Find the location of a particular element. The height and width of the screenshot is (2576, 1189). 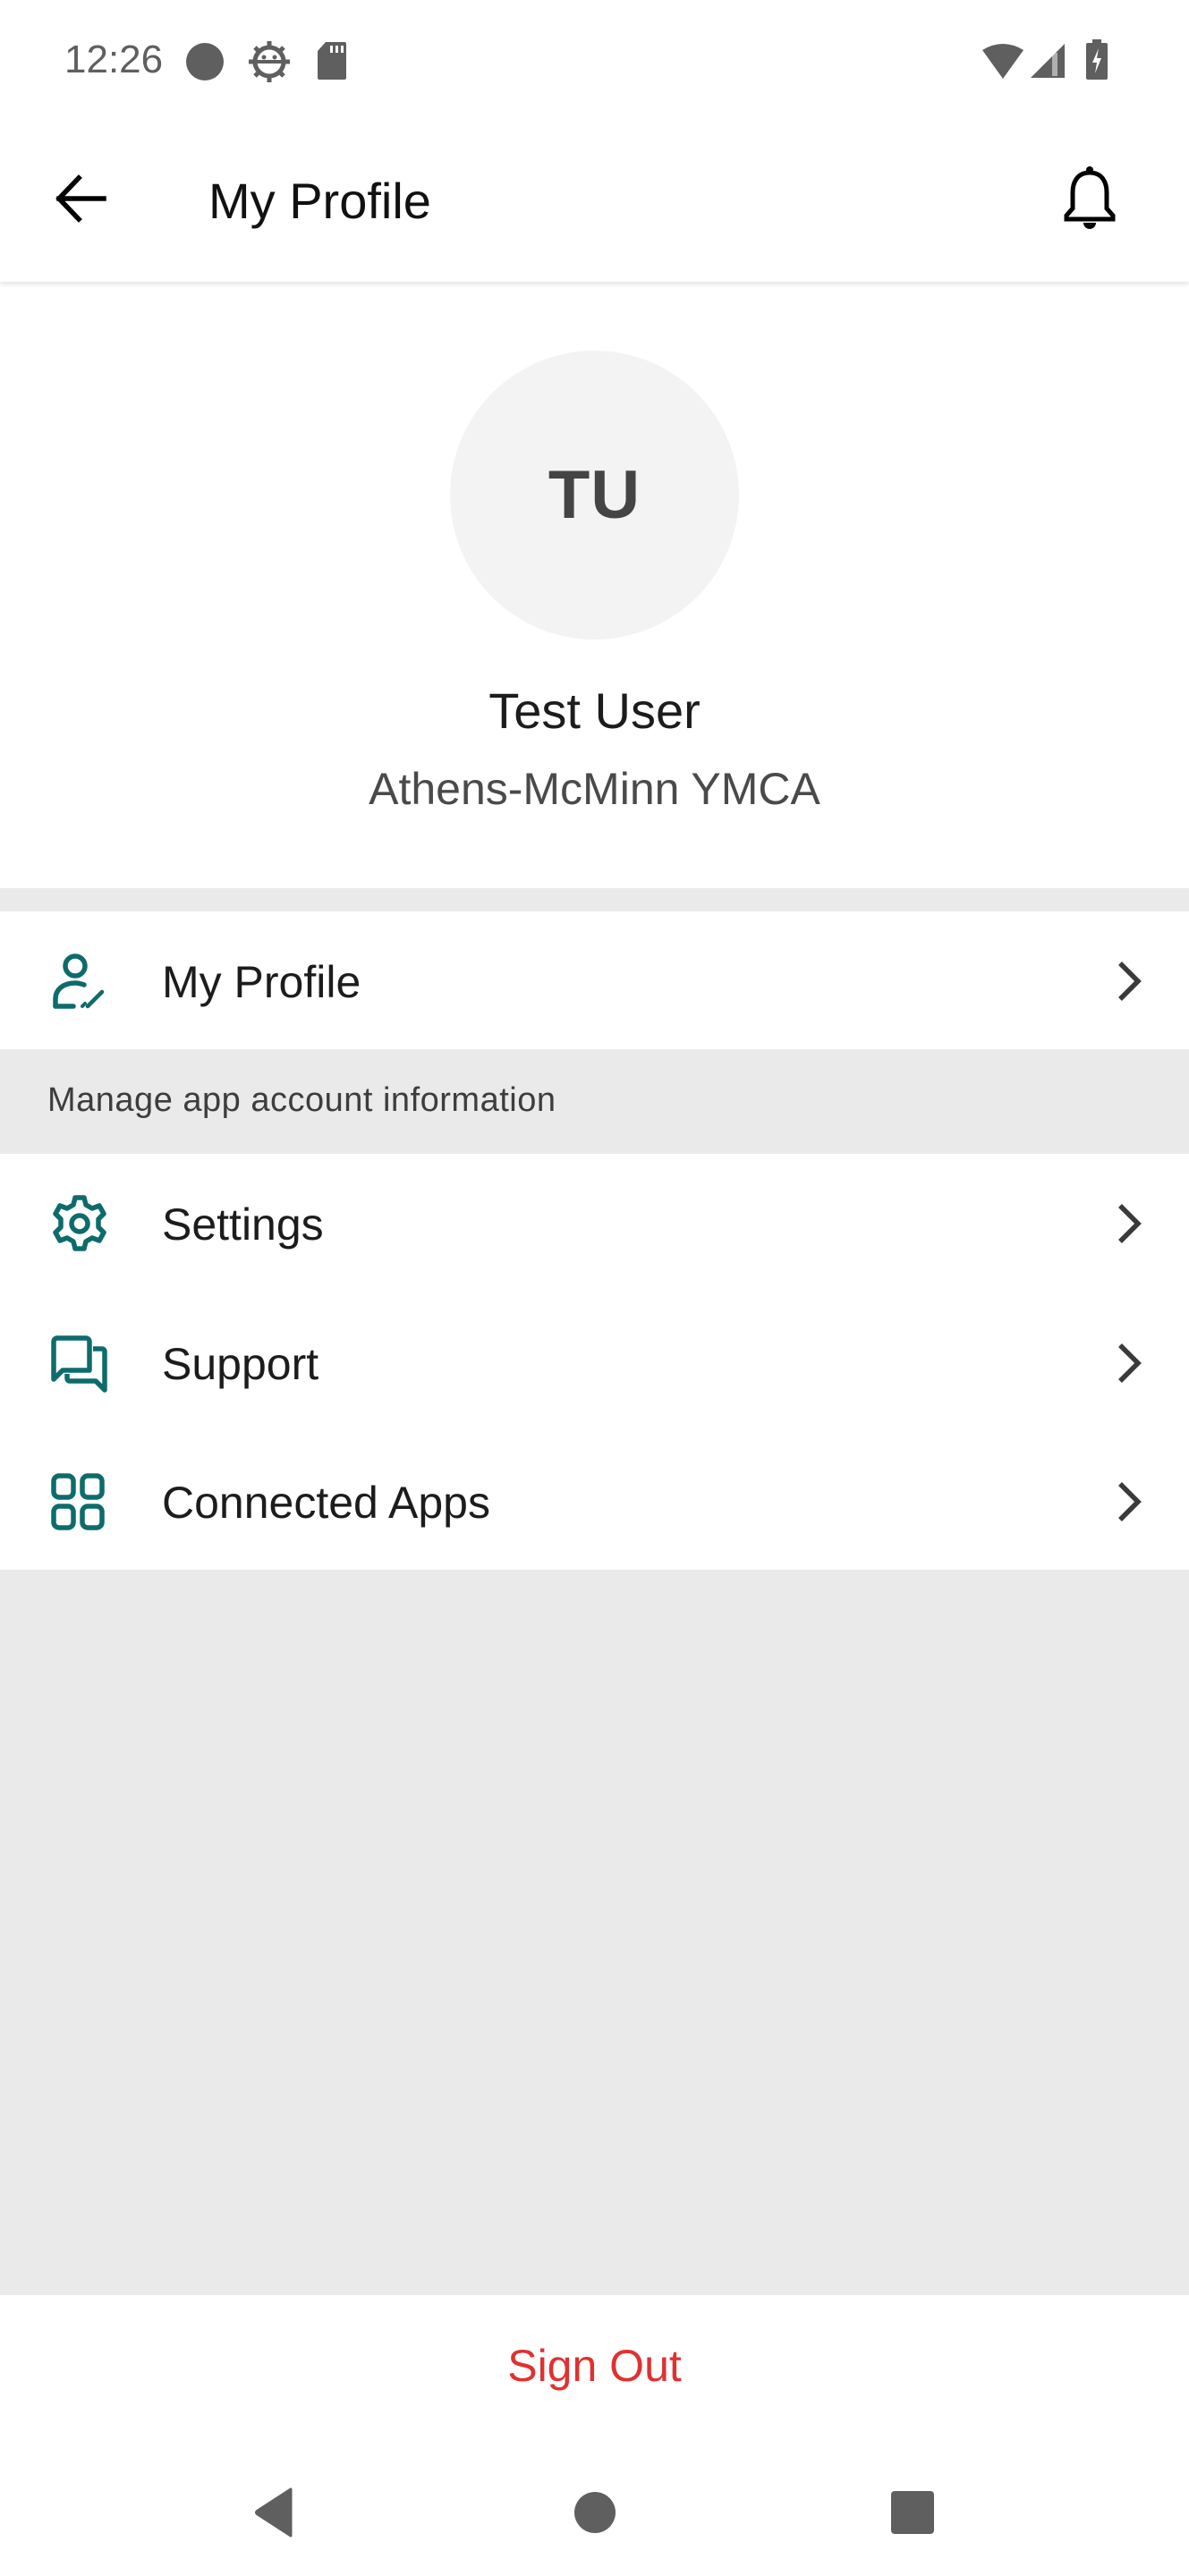

chat-bubbles-icon is located at coordinates (79, 1364).